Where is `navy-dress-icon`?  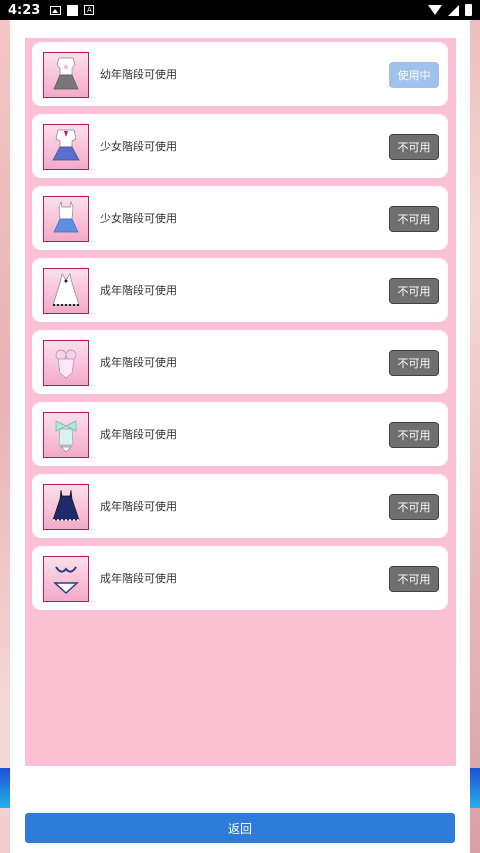 navy-dress-icon is located at coordinates (66, 505).